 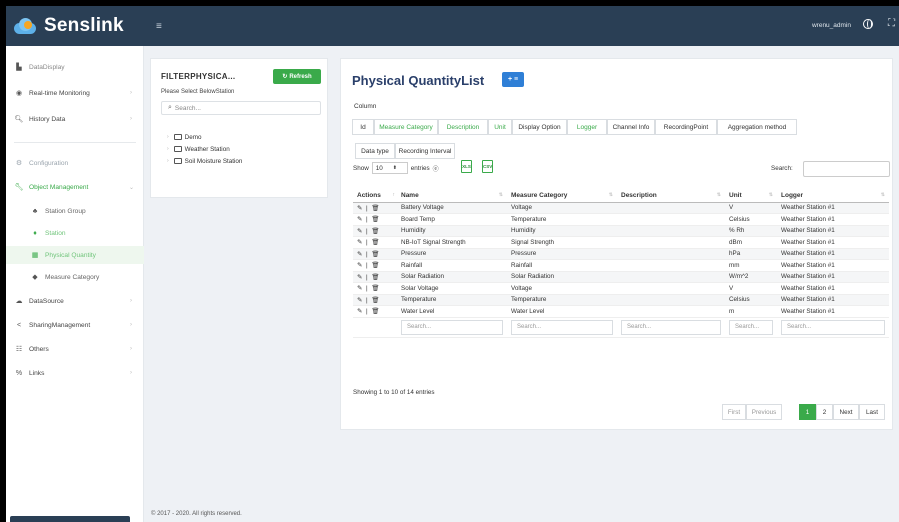 I want to click on hamburger-icon: ≡, so click(x=159, y=26).